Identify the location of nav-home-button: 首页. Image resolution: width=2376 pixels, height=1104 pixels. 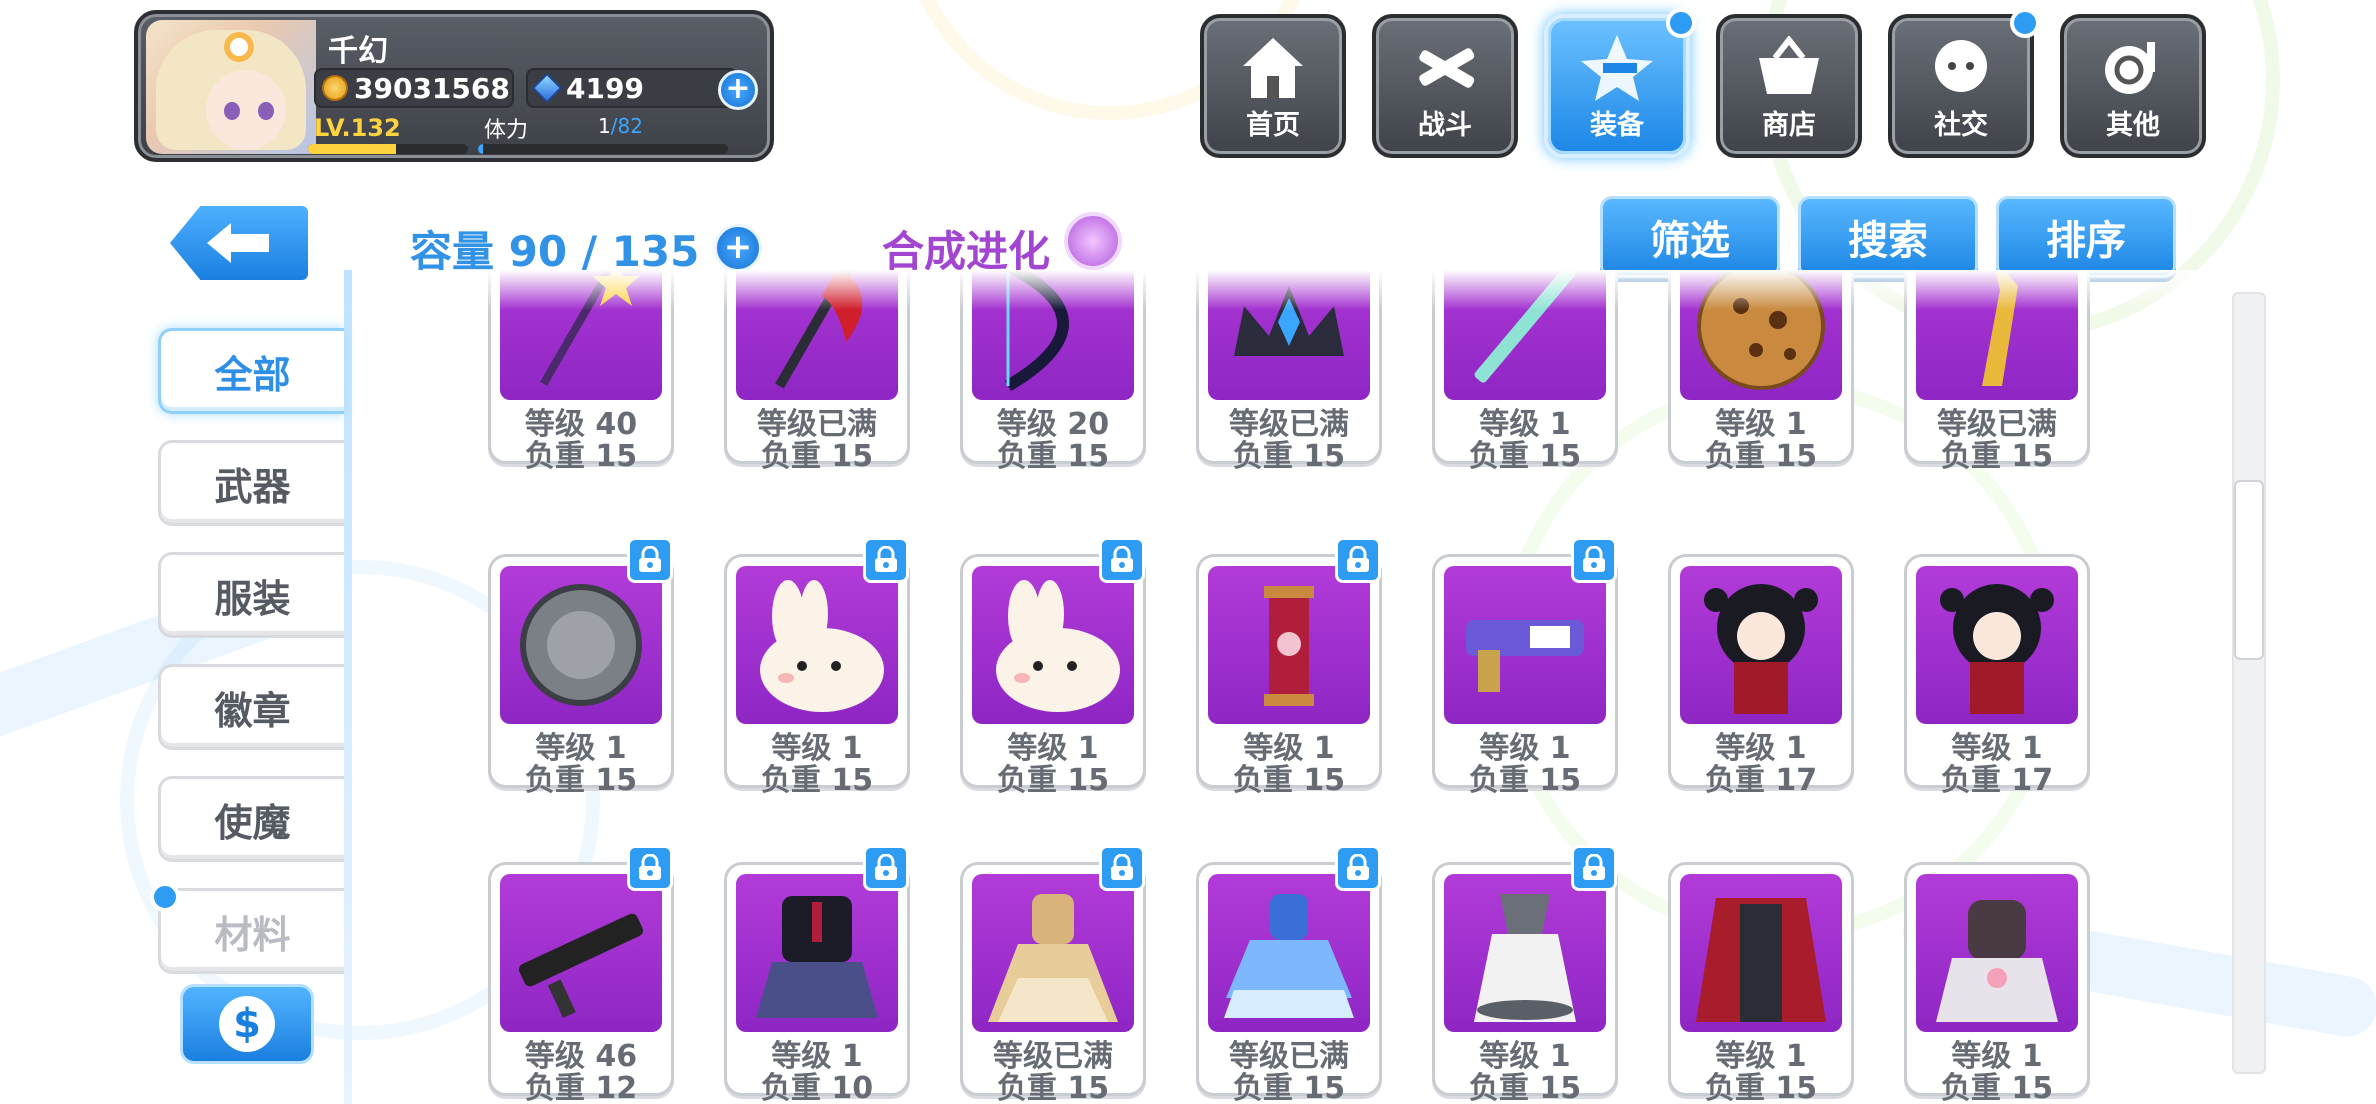
(1273, 86).